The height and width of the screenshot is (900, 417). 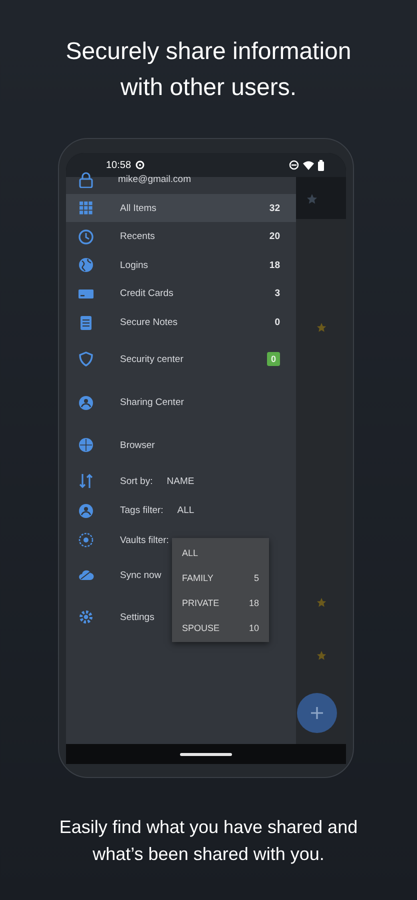 What do you see at coordinates (142, 510) in the screenshot?
I see `menu-label: Tags filter:` at bounding box center [142, 510].